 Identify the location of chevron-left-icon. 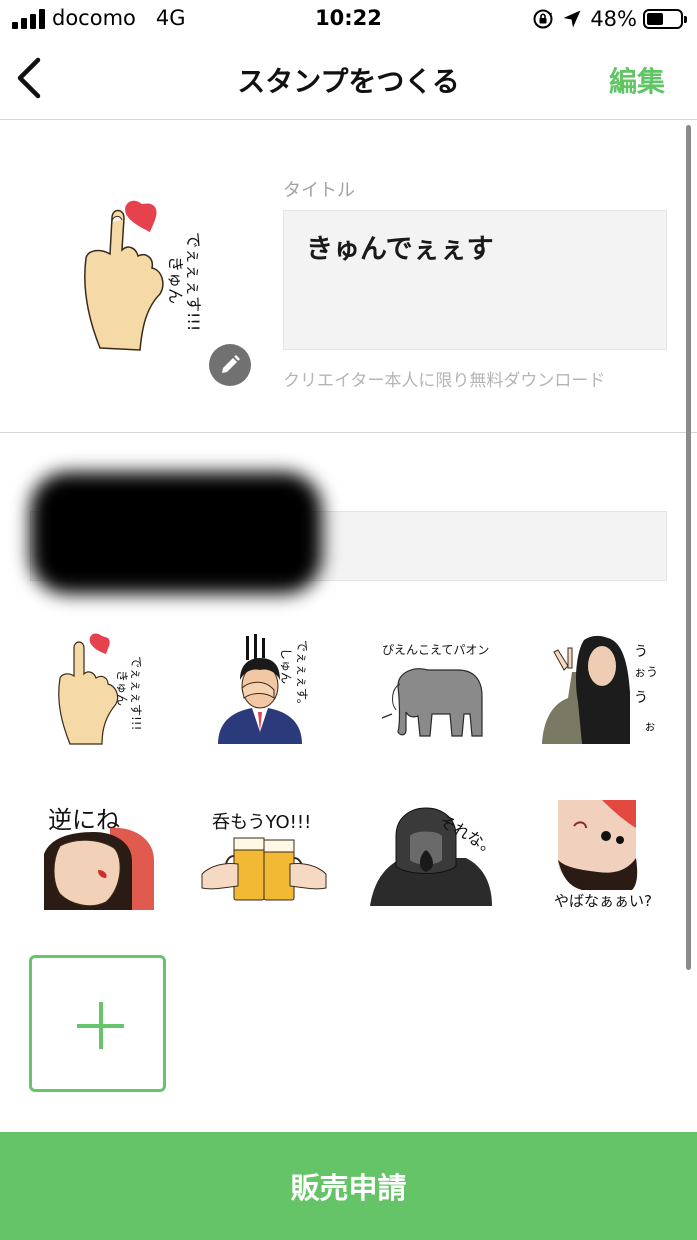
(29, 78).